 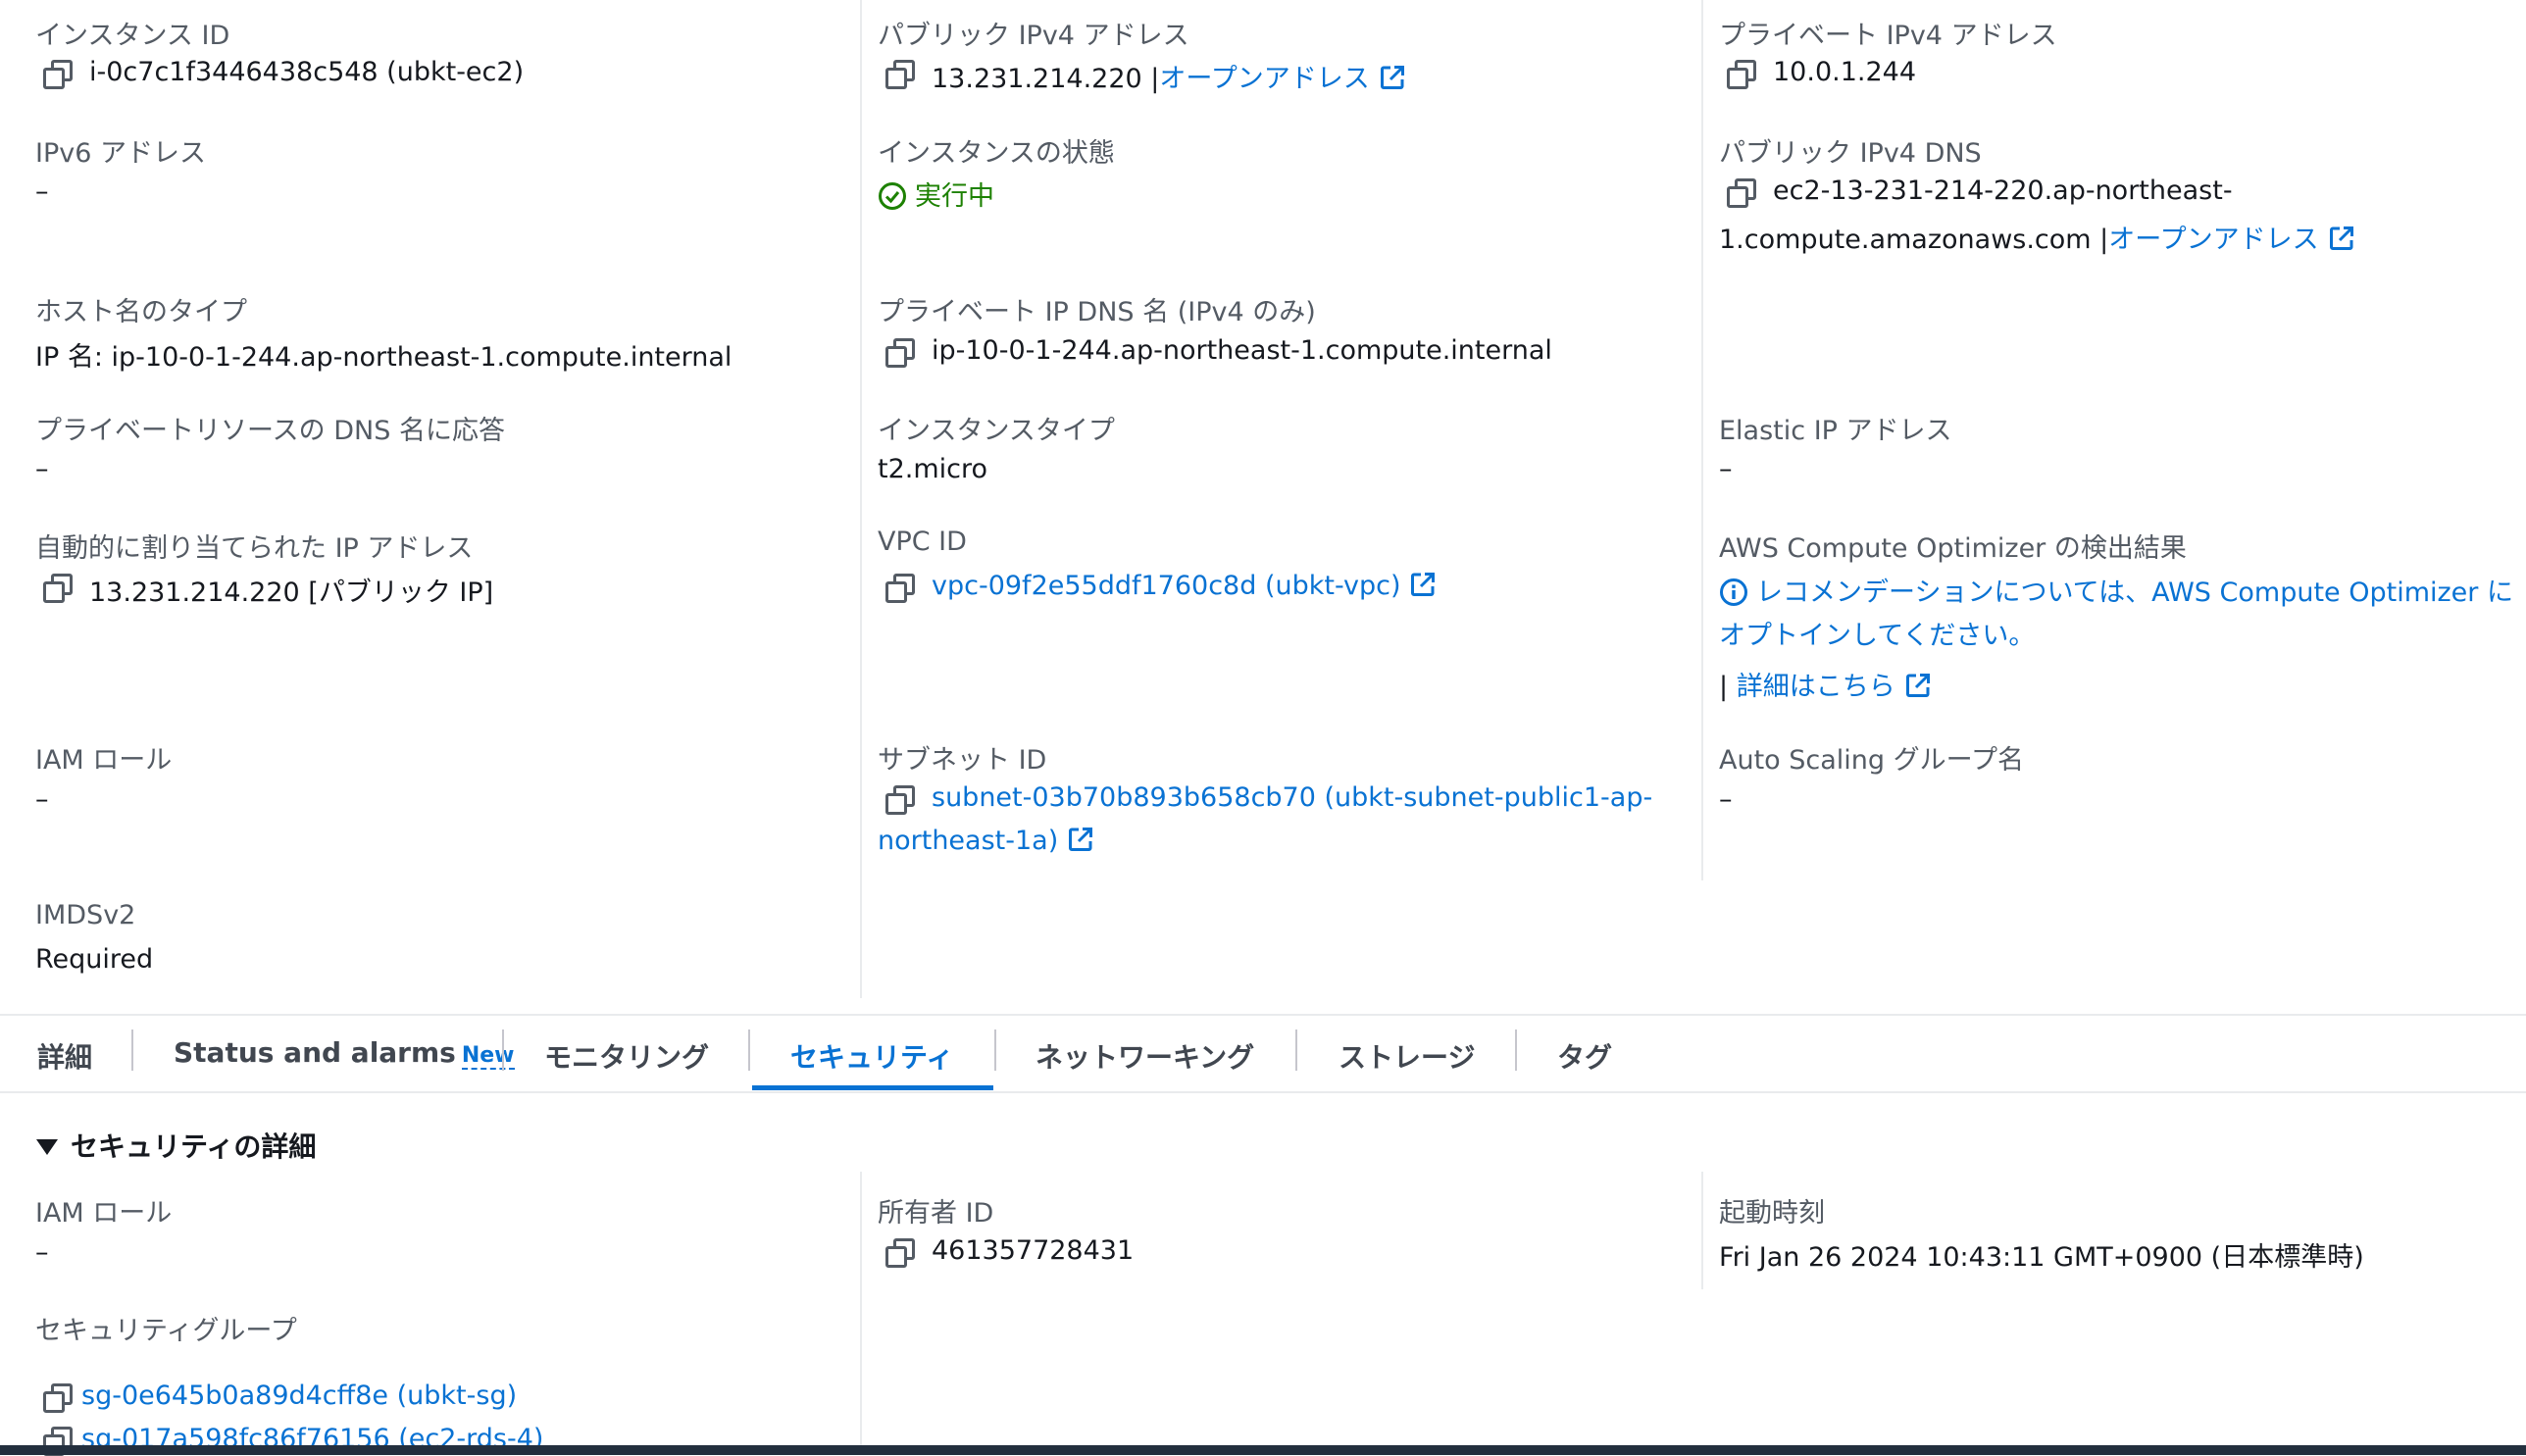 I want to click on window-bottom-bar, so click(x=1263, y=1450).